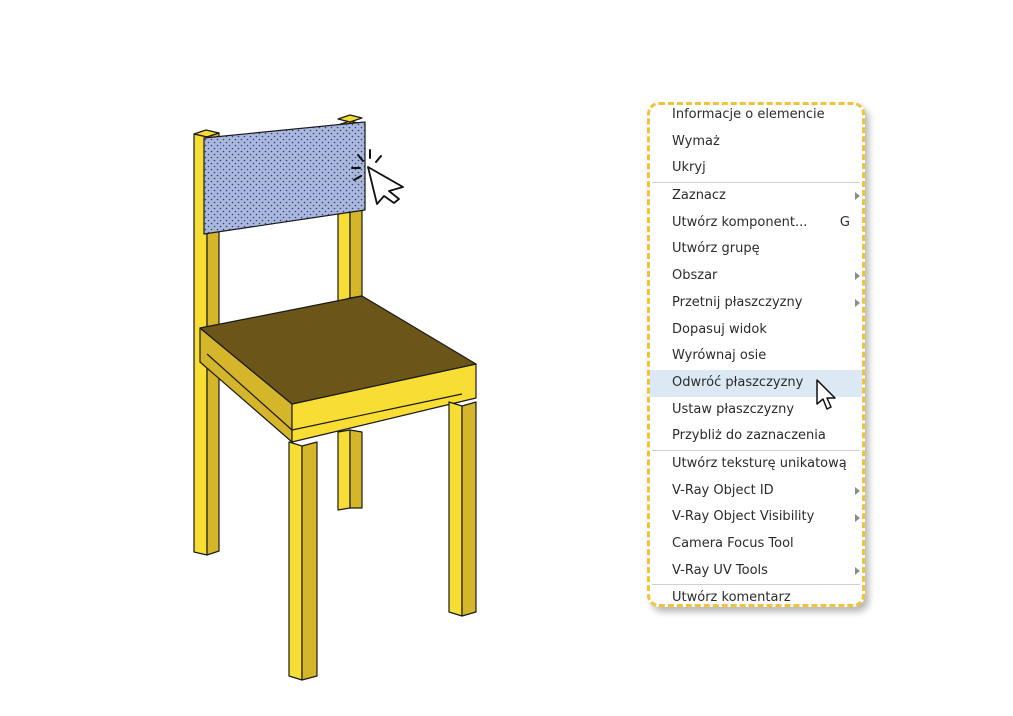 The image size is (1013, 716). Describe the element at coordinates (720, 570) in the screenshot. I see `menu-item-label: V-Ray UV Tools` at that location.